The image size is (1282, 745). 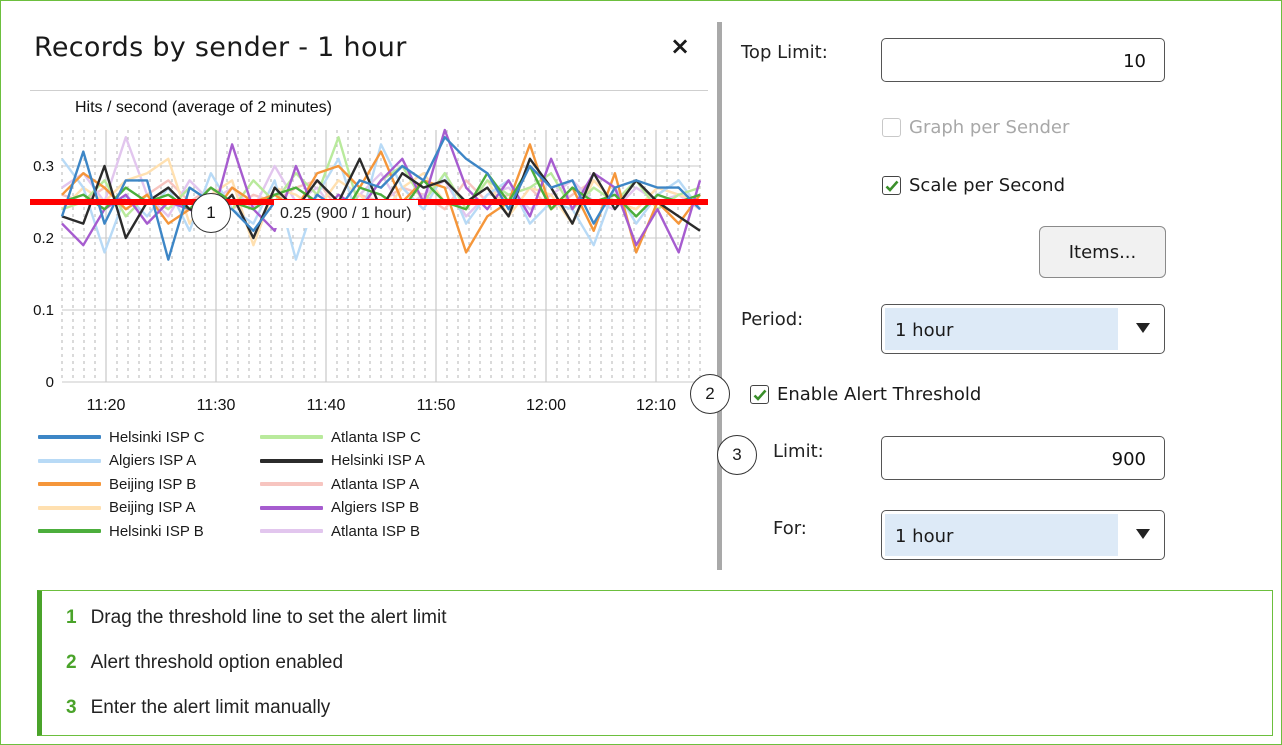 What do you see at coordinates (378, 460) in the screenshot?
I see `legend-label: Helsinki ISP A` at bounding box center [378, 460].